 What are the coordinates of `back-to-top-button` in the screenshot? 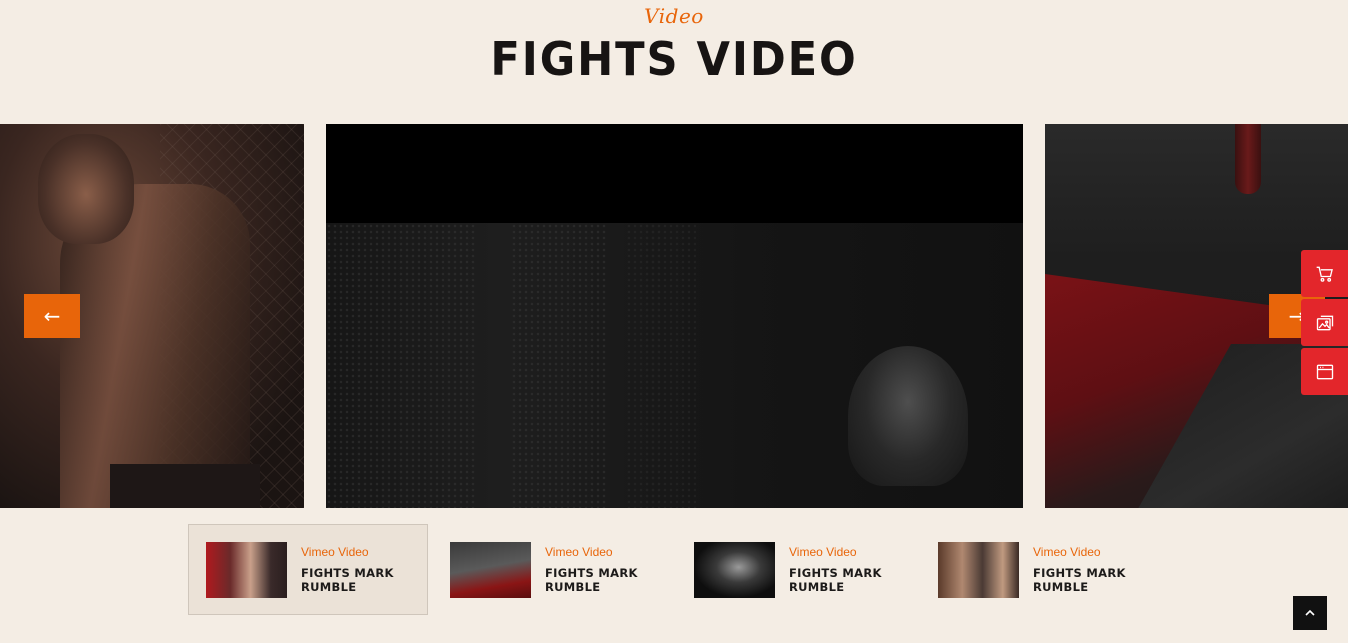 It's located at (1310, 613).